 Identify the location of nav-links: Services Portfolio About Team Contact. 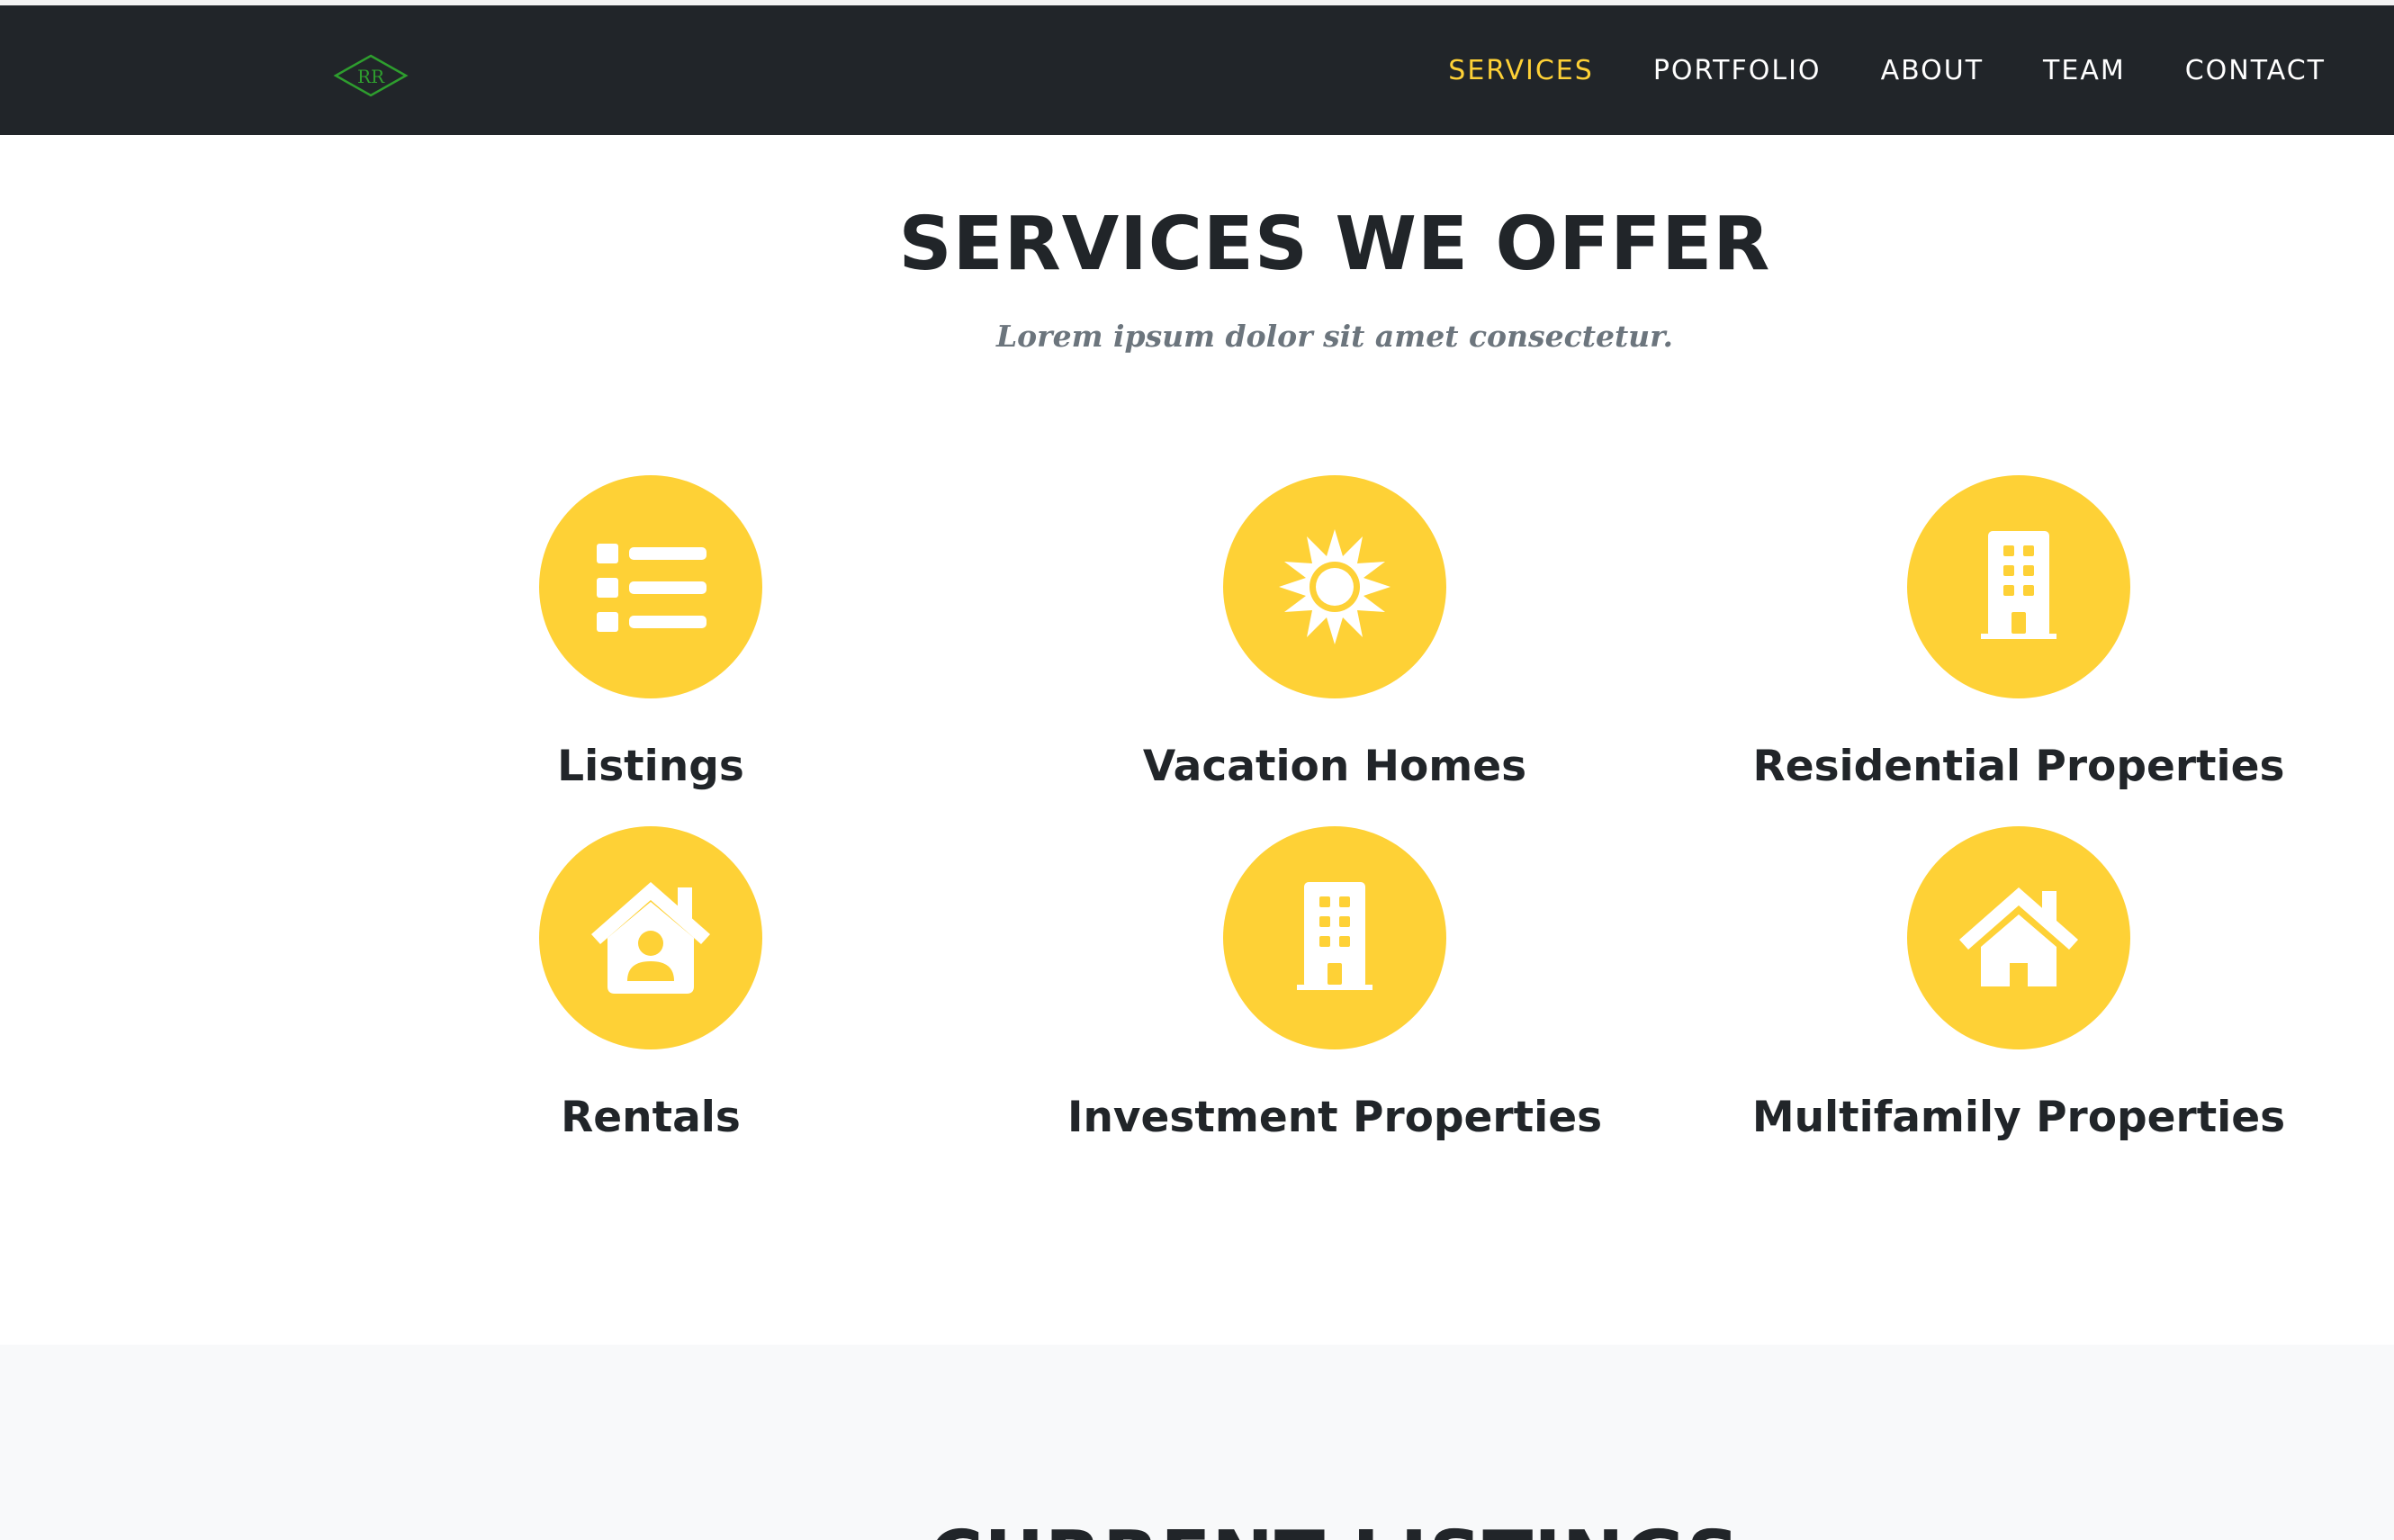
(1887, 70).